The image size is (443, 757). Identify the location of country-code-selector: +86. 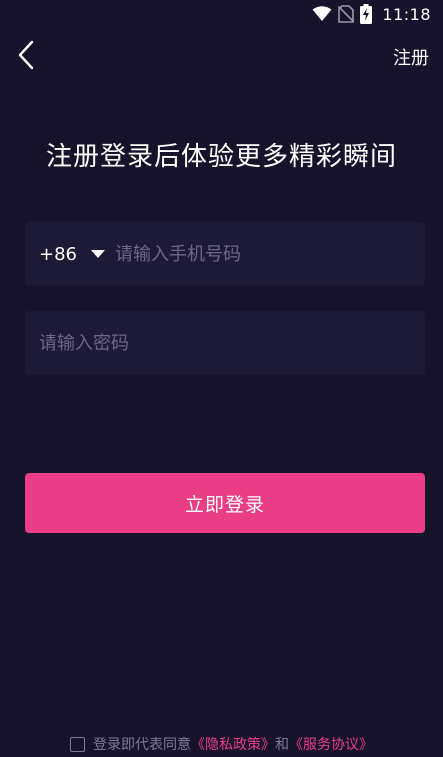
(70, 254).